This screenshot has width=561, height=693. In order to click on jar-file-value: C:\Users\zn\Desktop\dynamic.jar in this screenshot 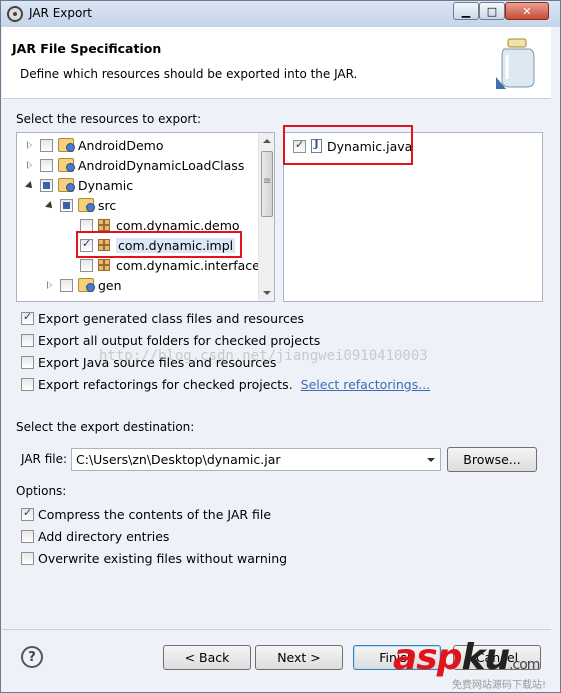, I will do `click(178, 459)`.